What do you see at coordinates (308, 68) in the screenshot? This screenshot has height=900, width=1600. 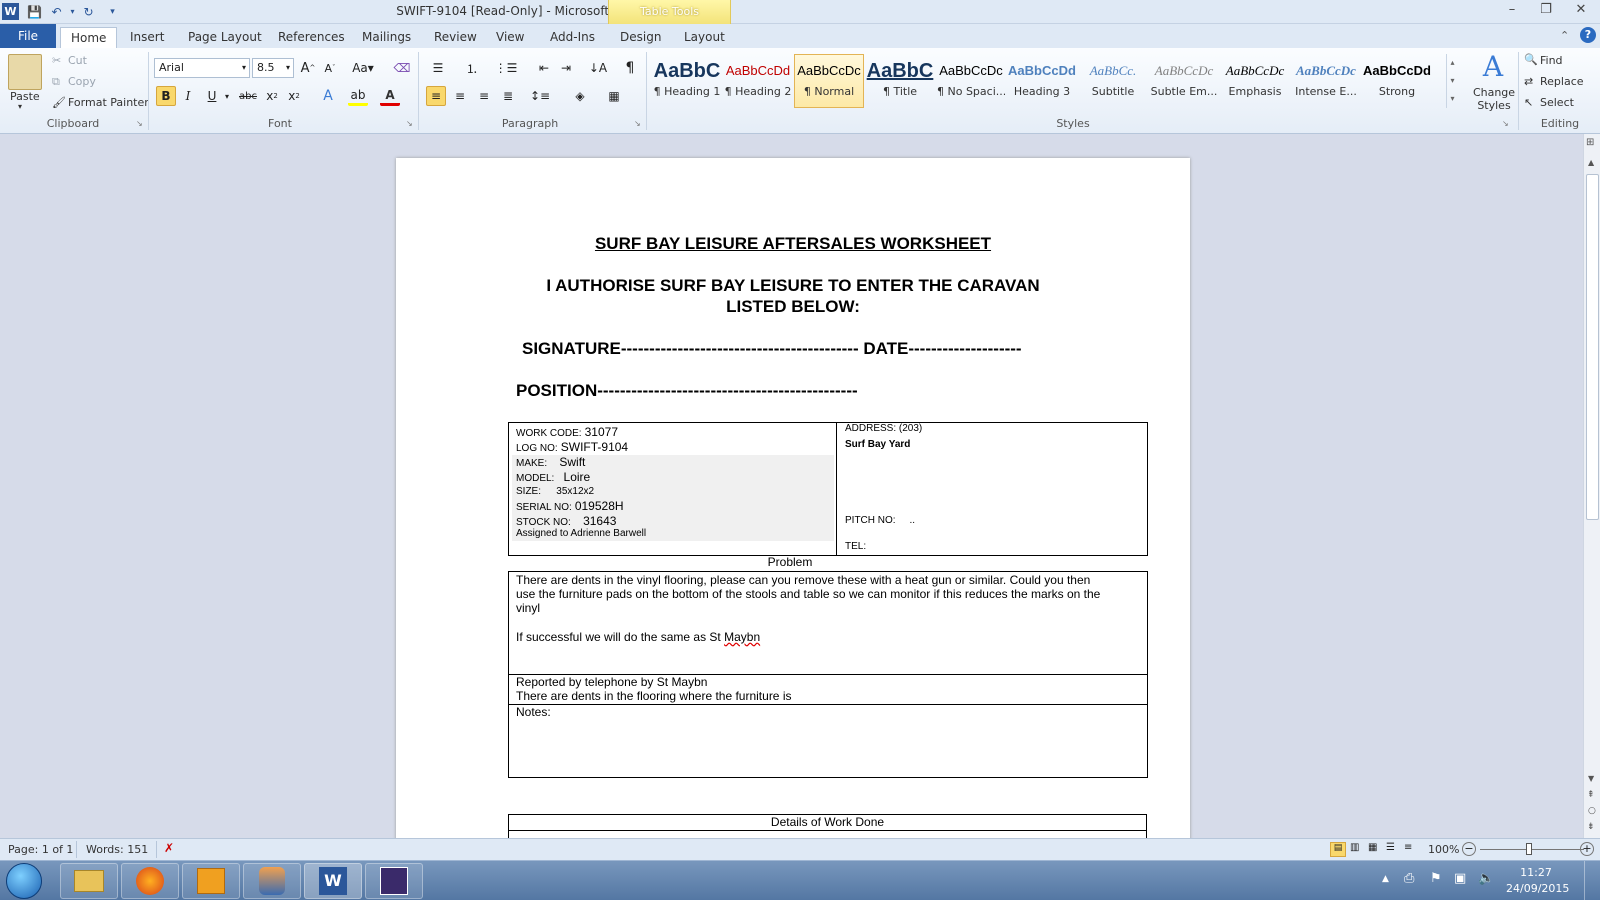 I see `grow-font-icon: A ^` at bounding box center [308, 68].